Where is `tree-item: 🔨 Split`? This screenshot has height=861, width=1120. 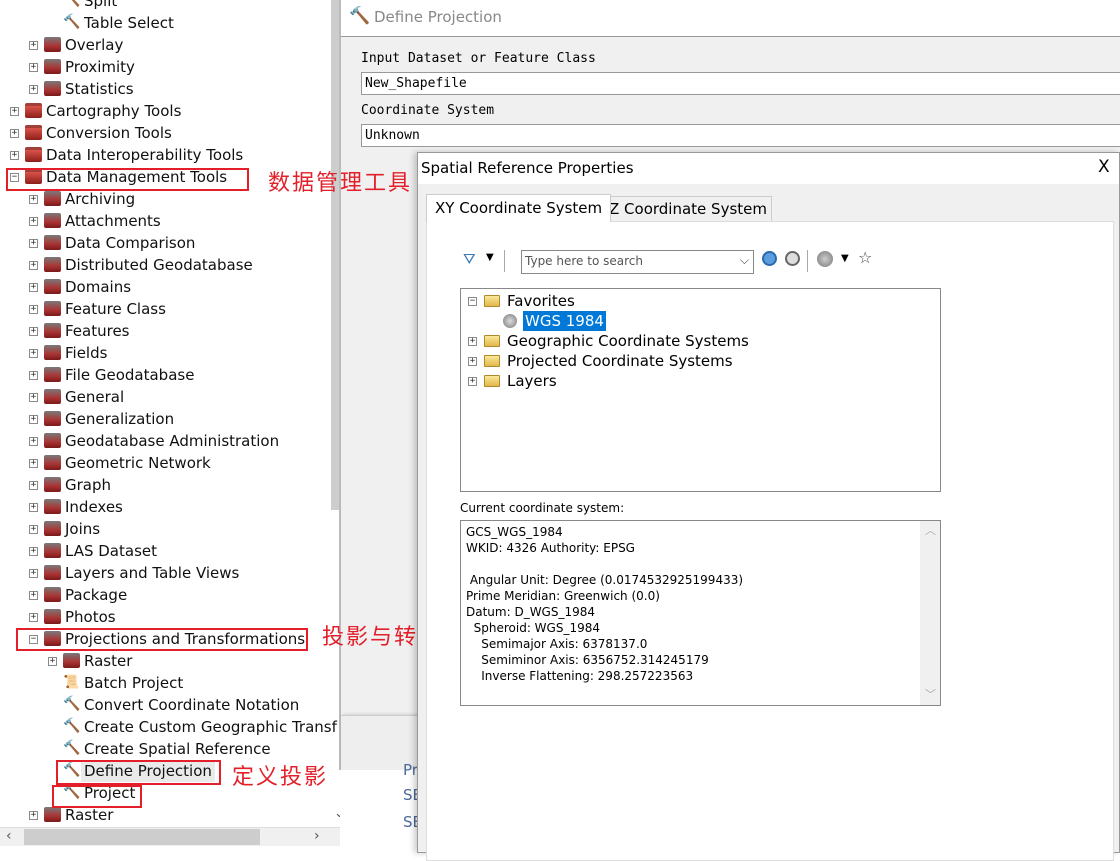 tree-item: 🔨 Split is located at coordinates (165, 6).